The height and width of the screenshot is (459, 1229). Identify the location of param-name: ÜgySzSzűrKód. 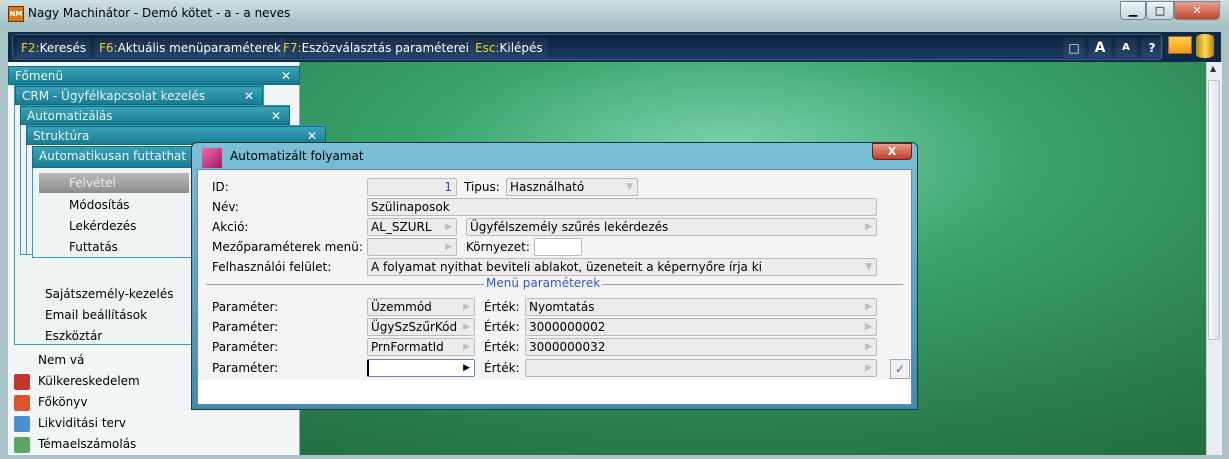
(414, 327).